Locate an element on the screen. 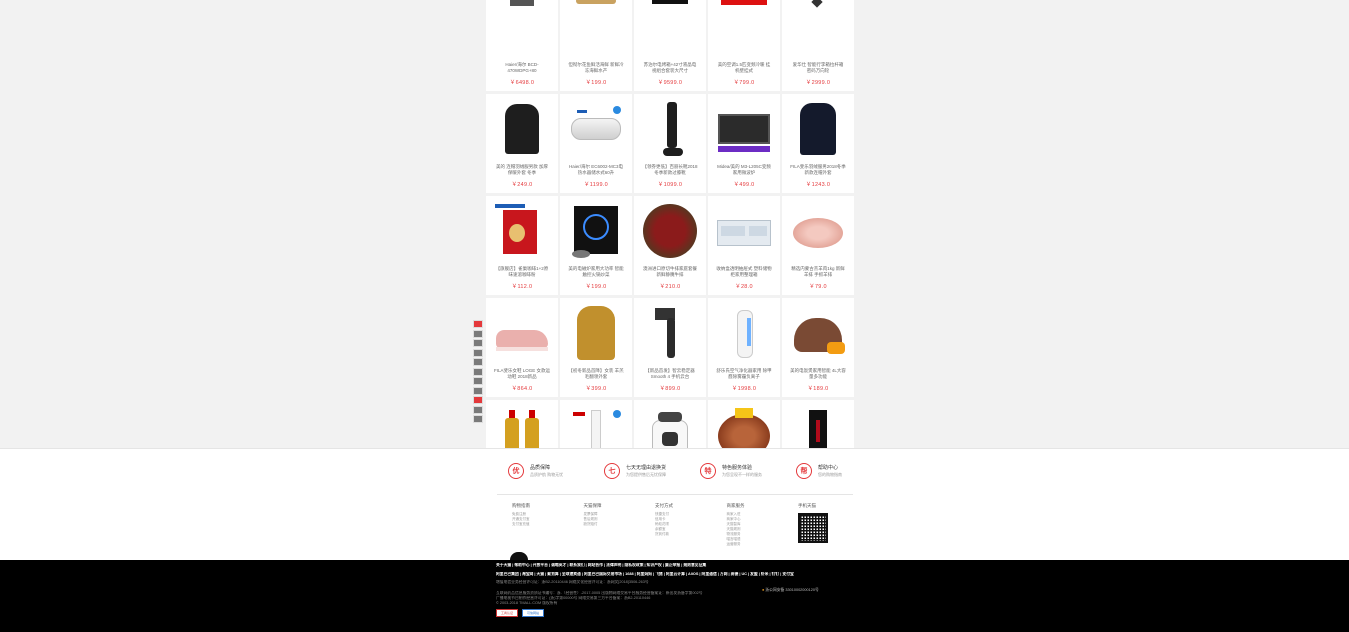  product-name: 苏泊尔电烤箱+42寸液晶电视组合套装大尺寸 is located at coordinates (670, 68).